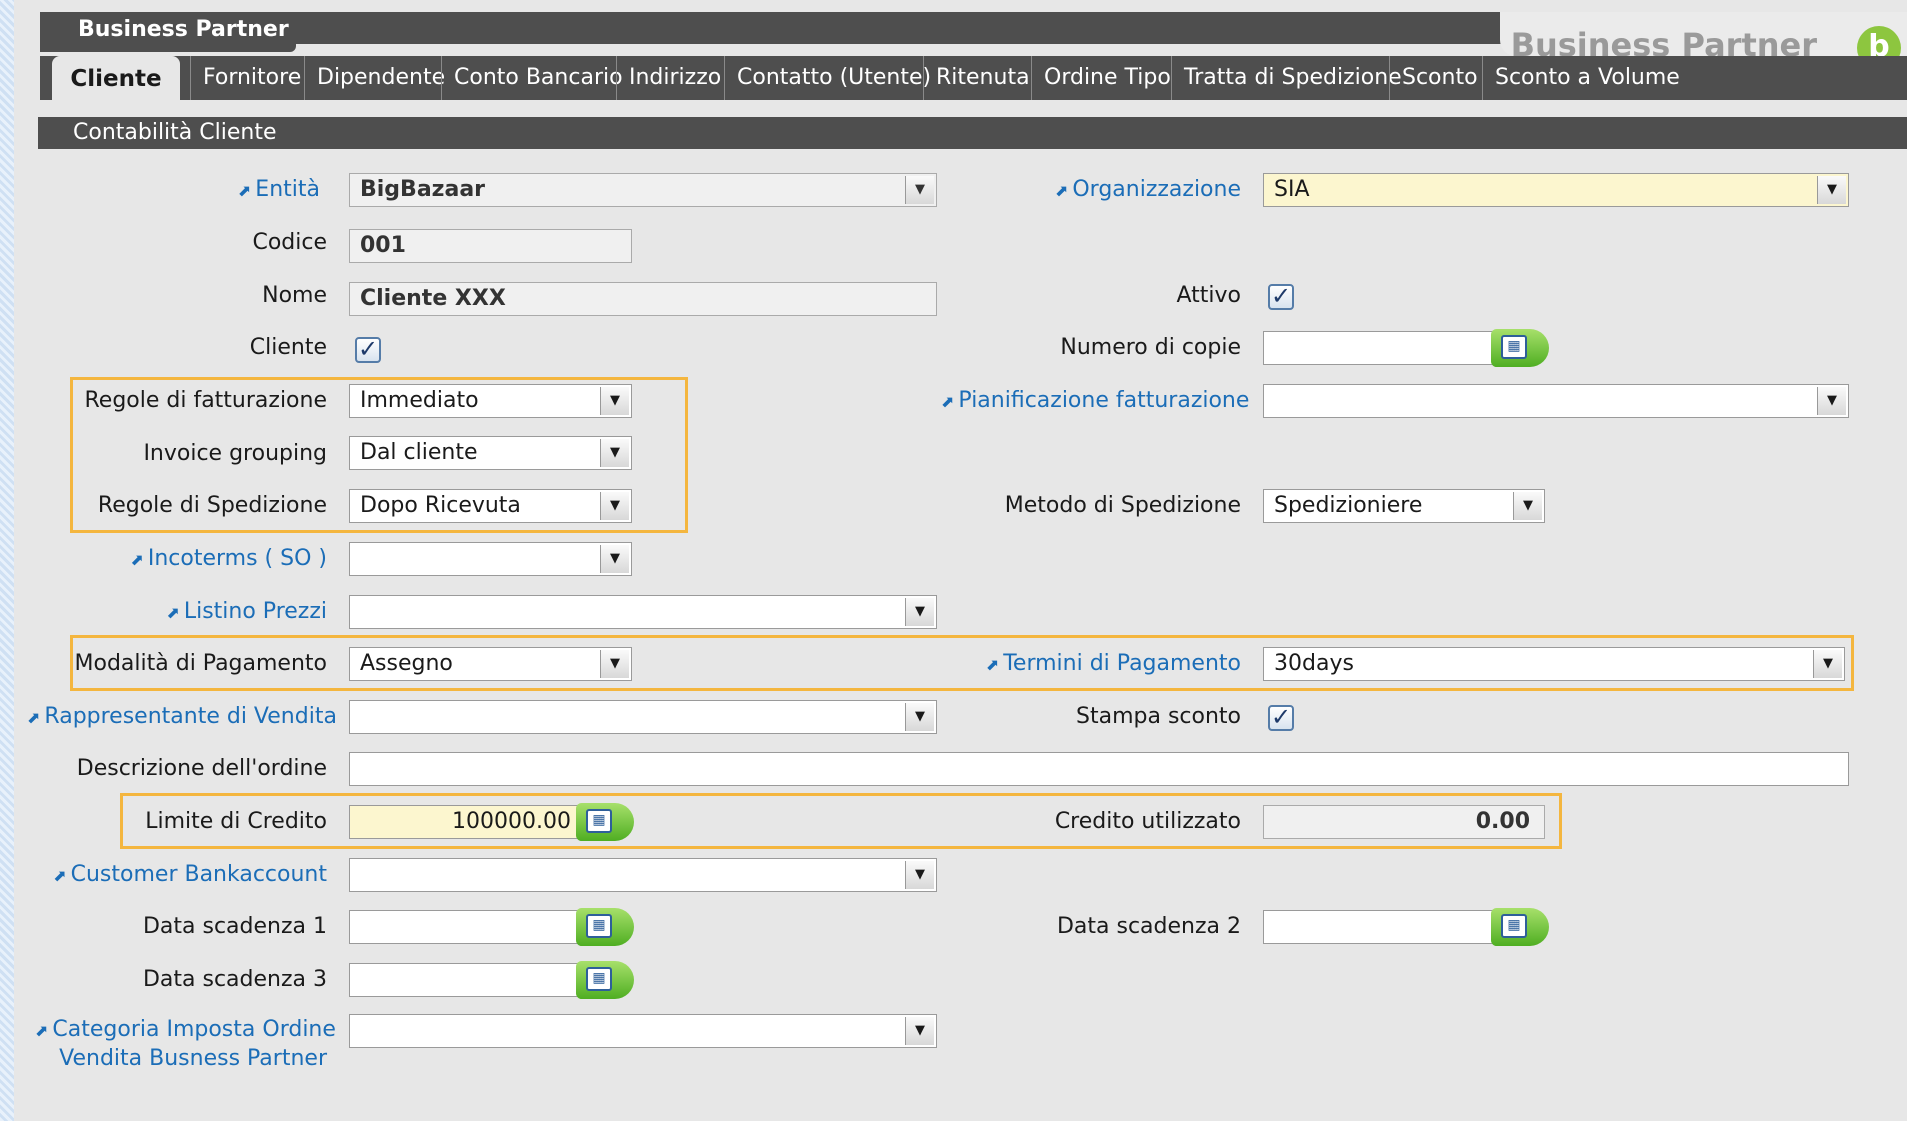 This screenshot has height=1121, width=1907. Describe the element at coordinates (1439, 78) in the screenshot. I see `tab-sconto: Sconto` at that location.